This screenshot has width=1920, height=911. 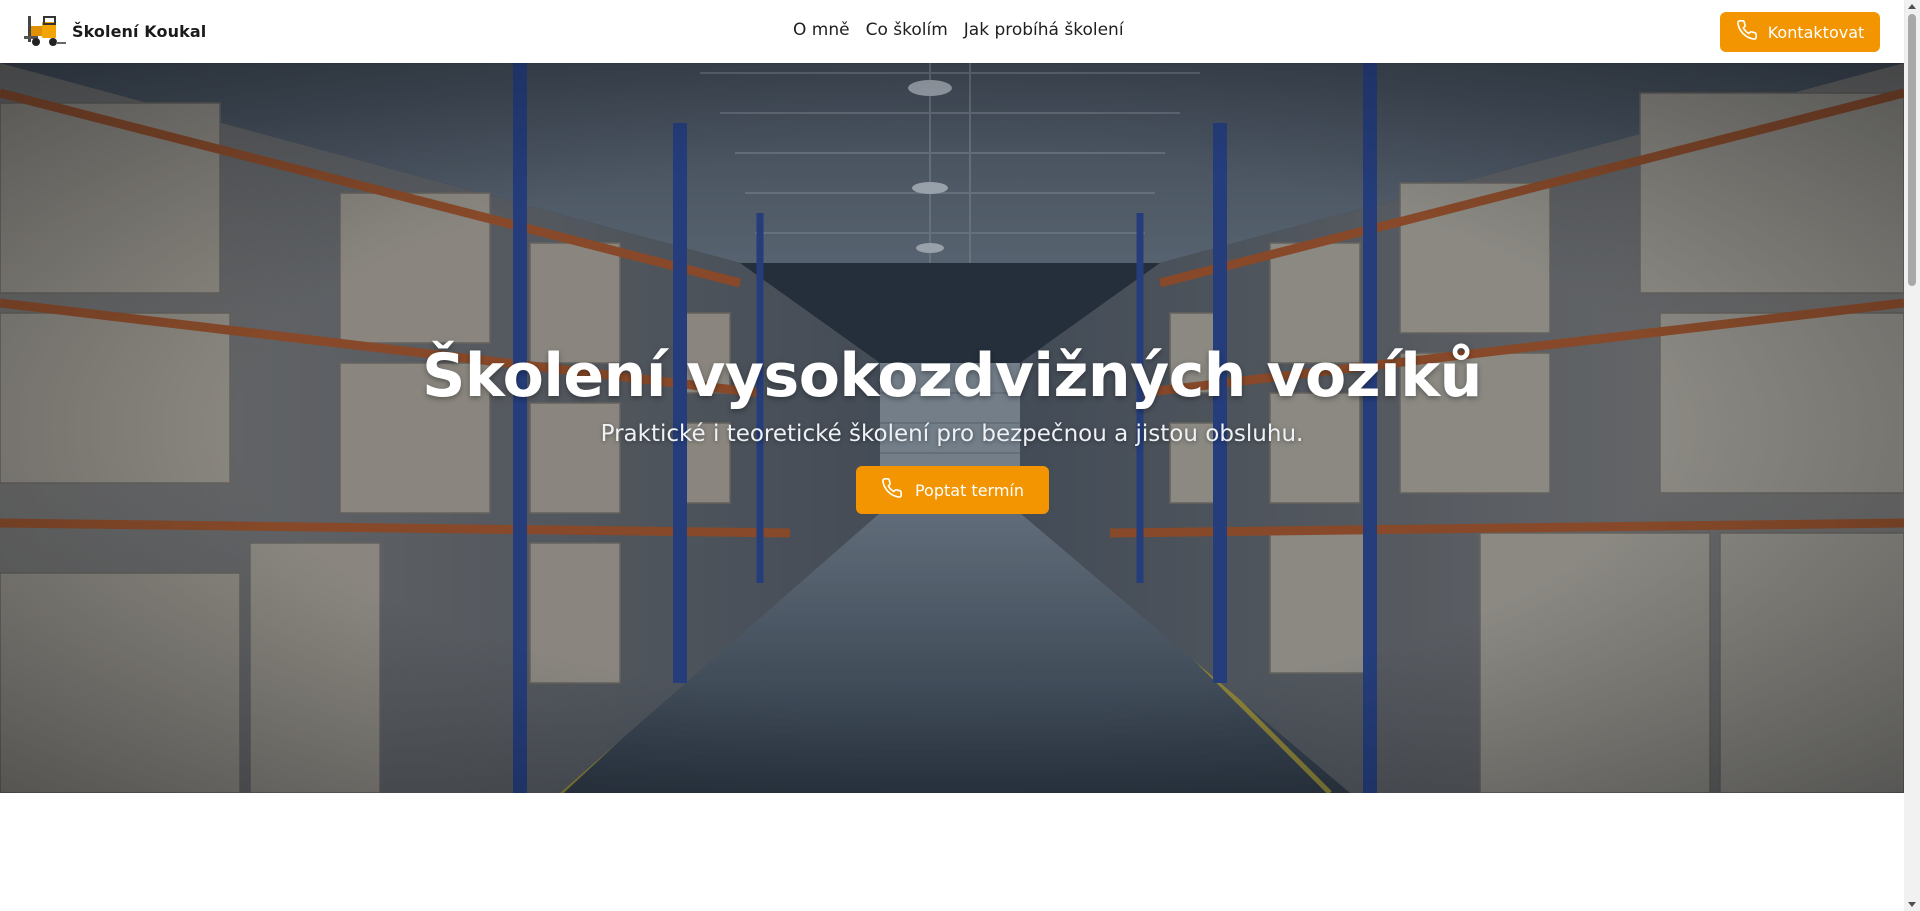 What do you see at coordinates (139, 31) in the screenshot?
I see `brand-name: Školení Koukal` at bounding box center [139, 31].